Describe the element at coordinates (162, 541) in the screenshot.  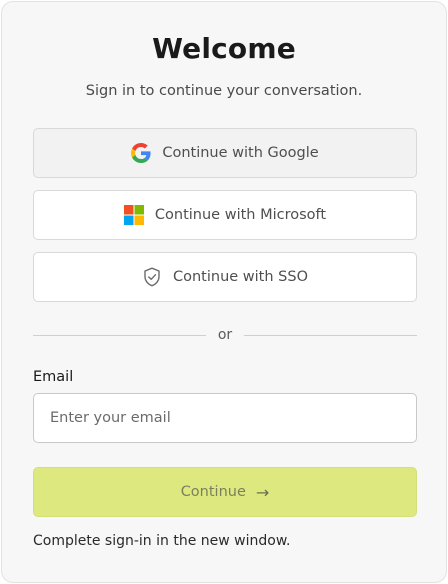
I see `status-note: Complete sign-in in the new window.` at that location.